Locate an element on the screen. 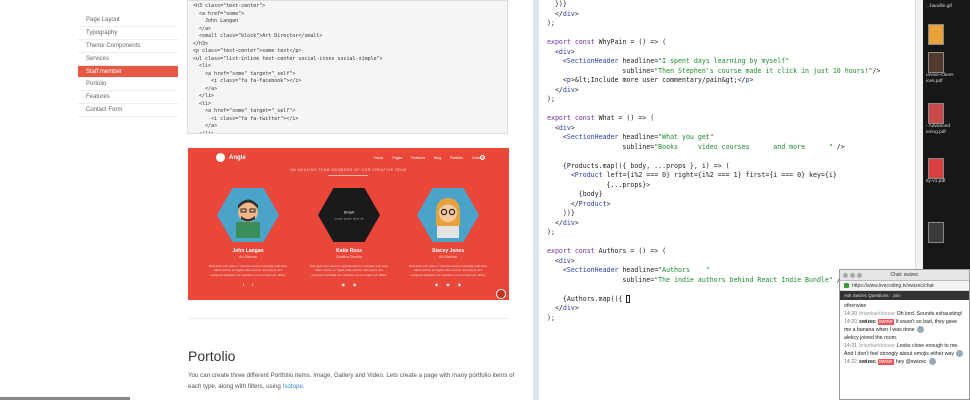 The image size is (970, 400). lock-icon is located at coordinates (846, 285).